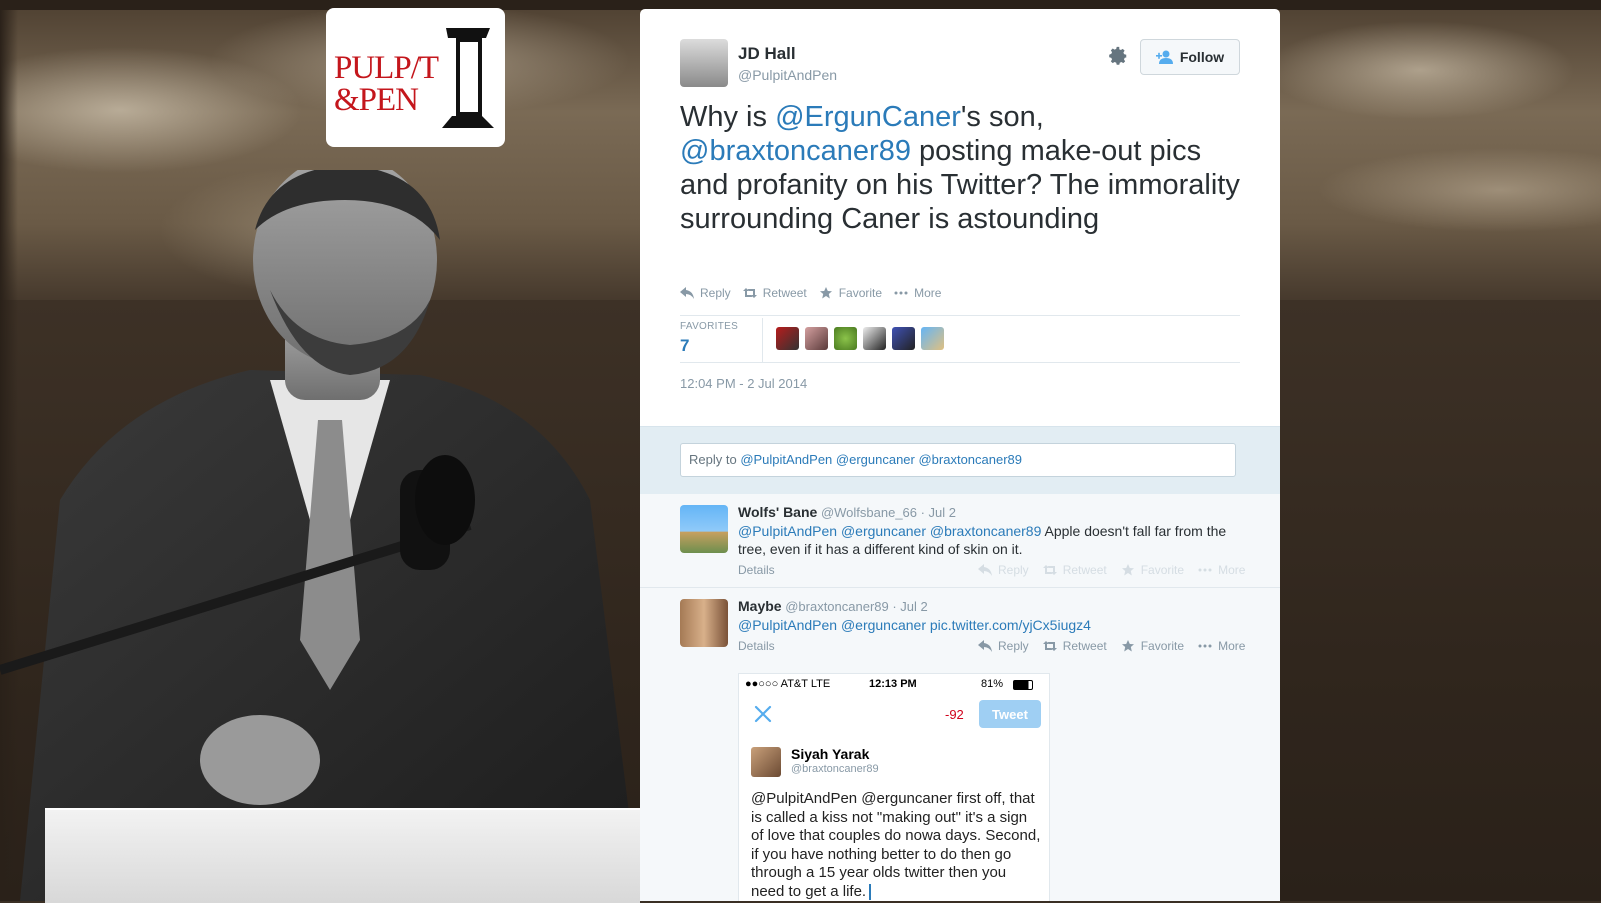 This screenshot has height=903, width=1601. What do you see at coordinates (888, 512) in the screenshot?
I see `reply-meta: @Wolfsbane_66 · Jul 2` at bounding box center [888, 512].